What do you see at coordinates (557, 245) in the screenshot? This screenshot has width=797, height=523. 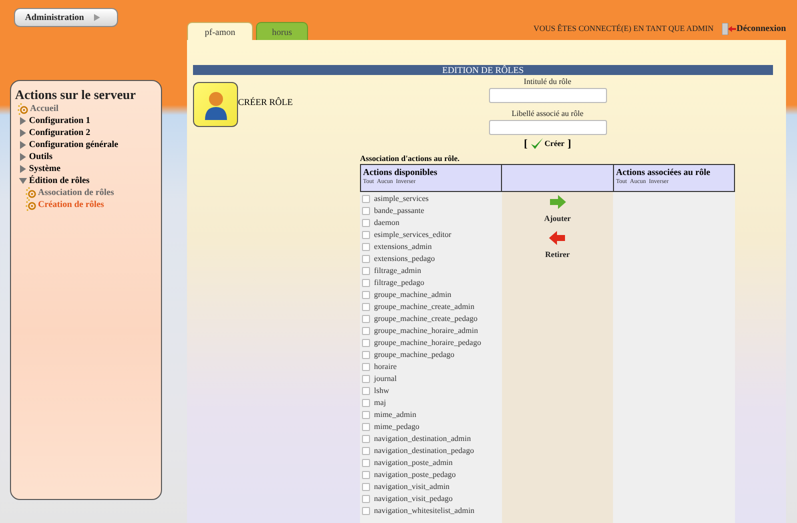 I see `remove-button: Retirer` at bounding box center [557, 245].